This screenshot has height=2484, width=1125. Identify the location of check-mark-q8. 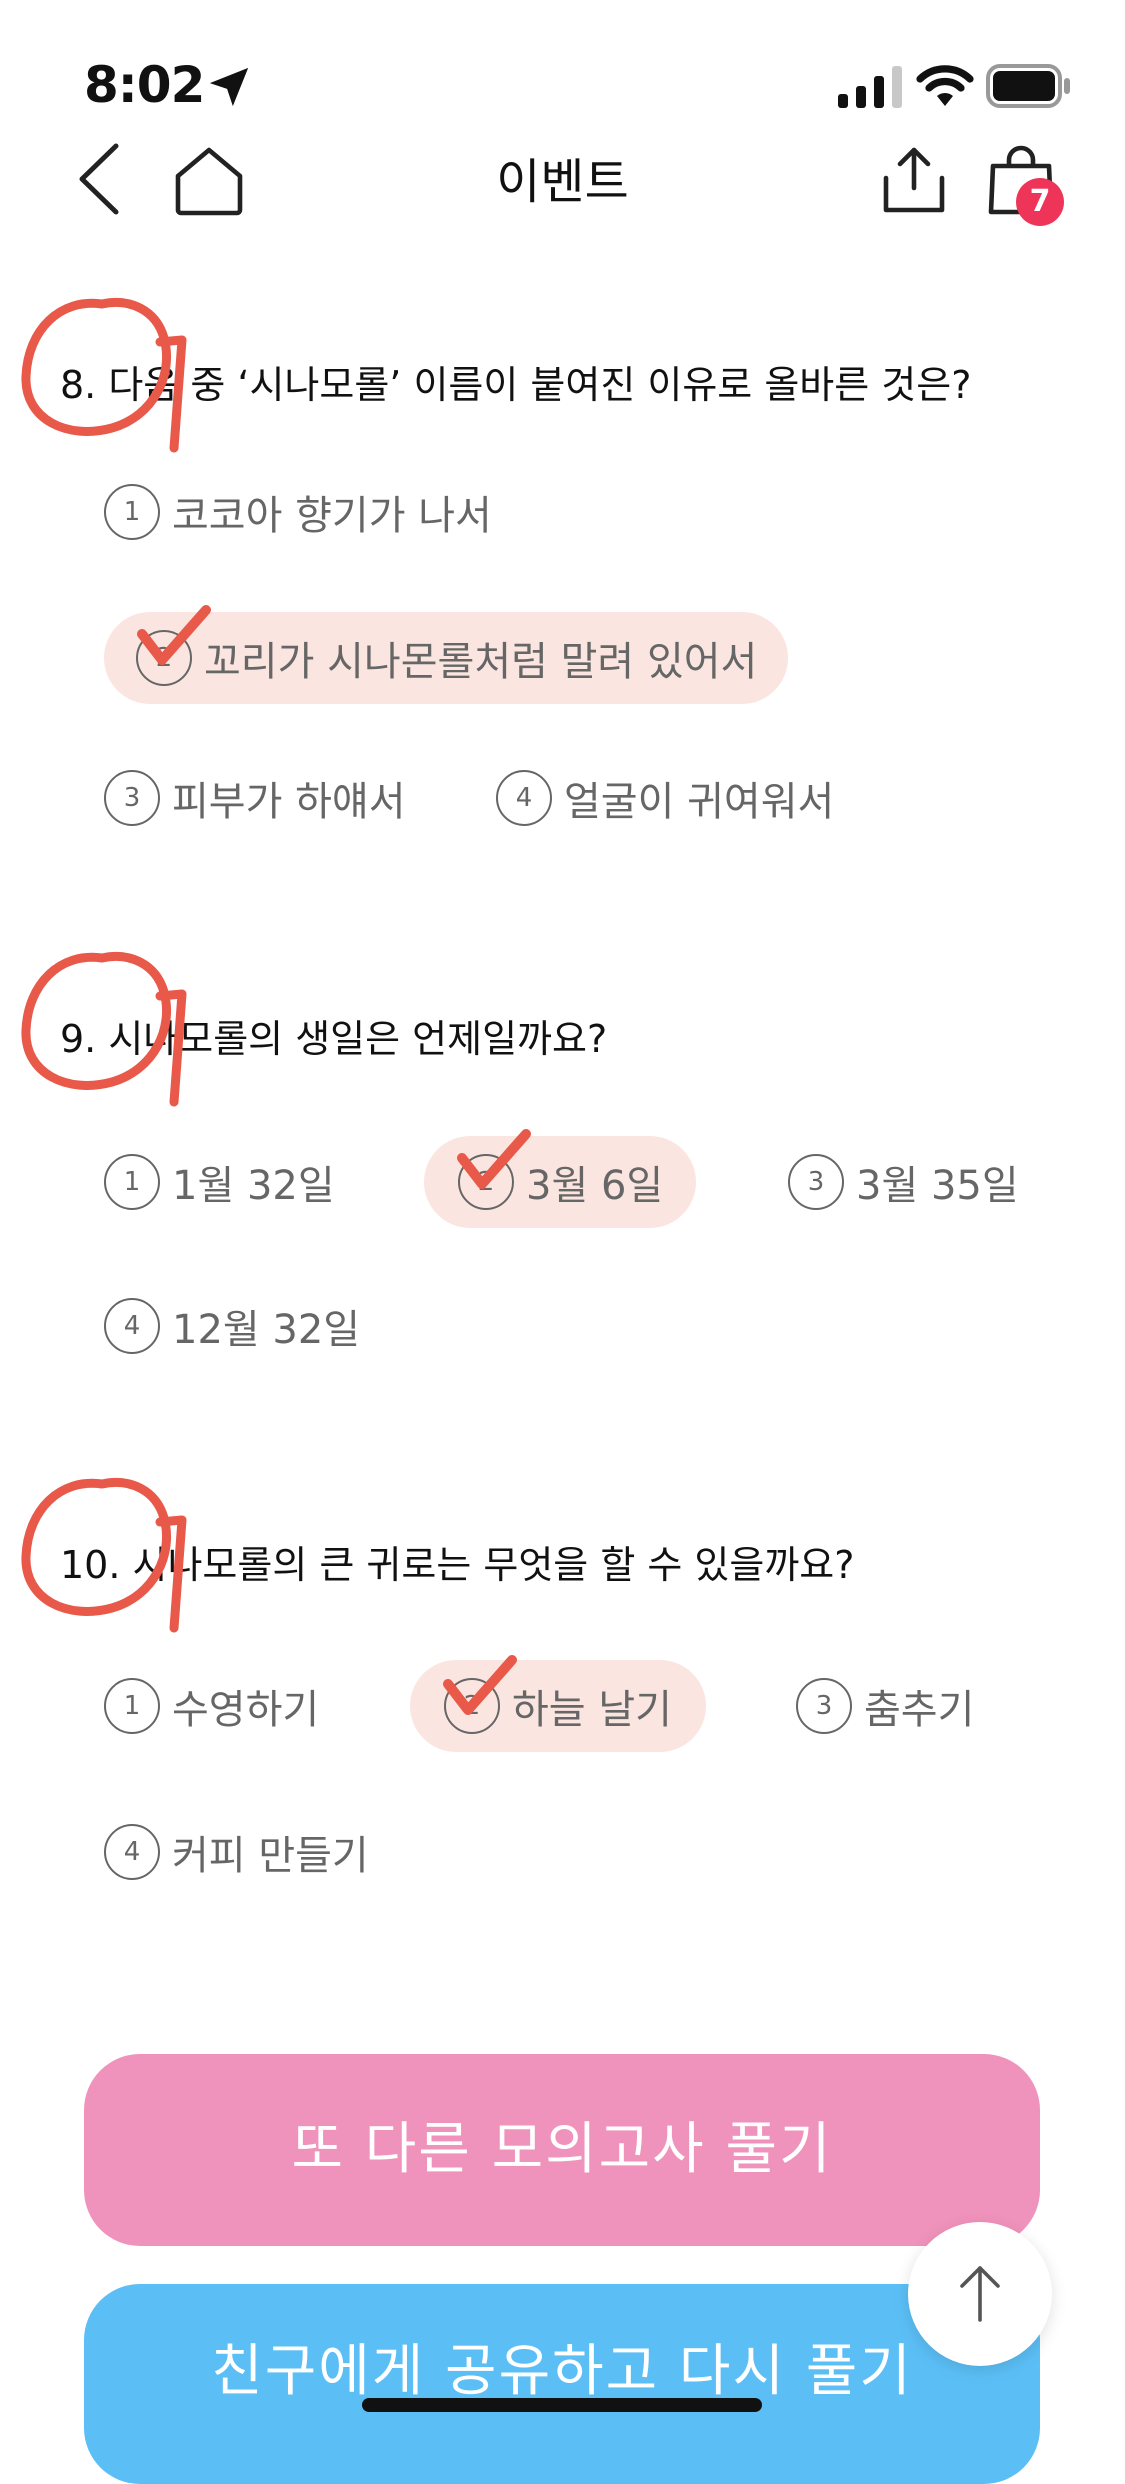
(174, 635).